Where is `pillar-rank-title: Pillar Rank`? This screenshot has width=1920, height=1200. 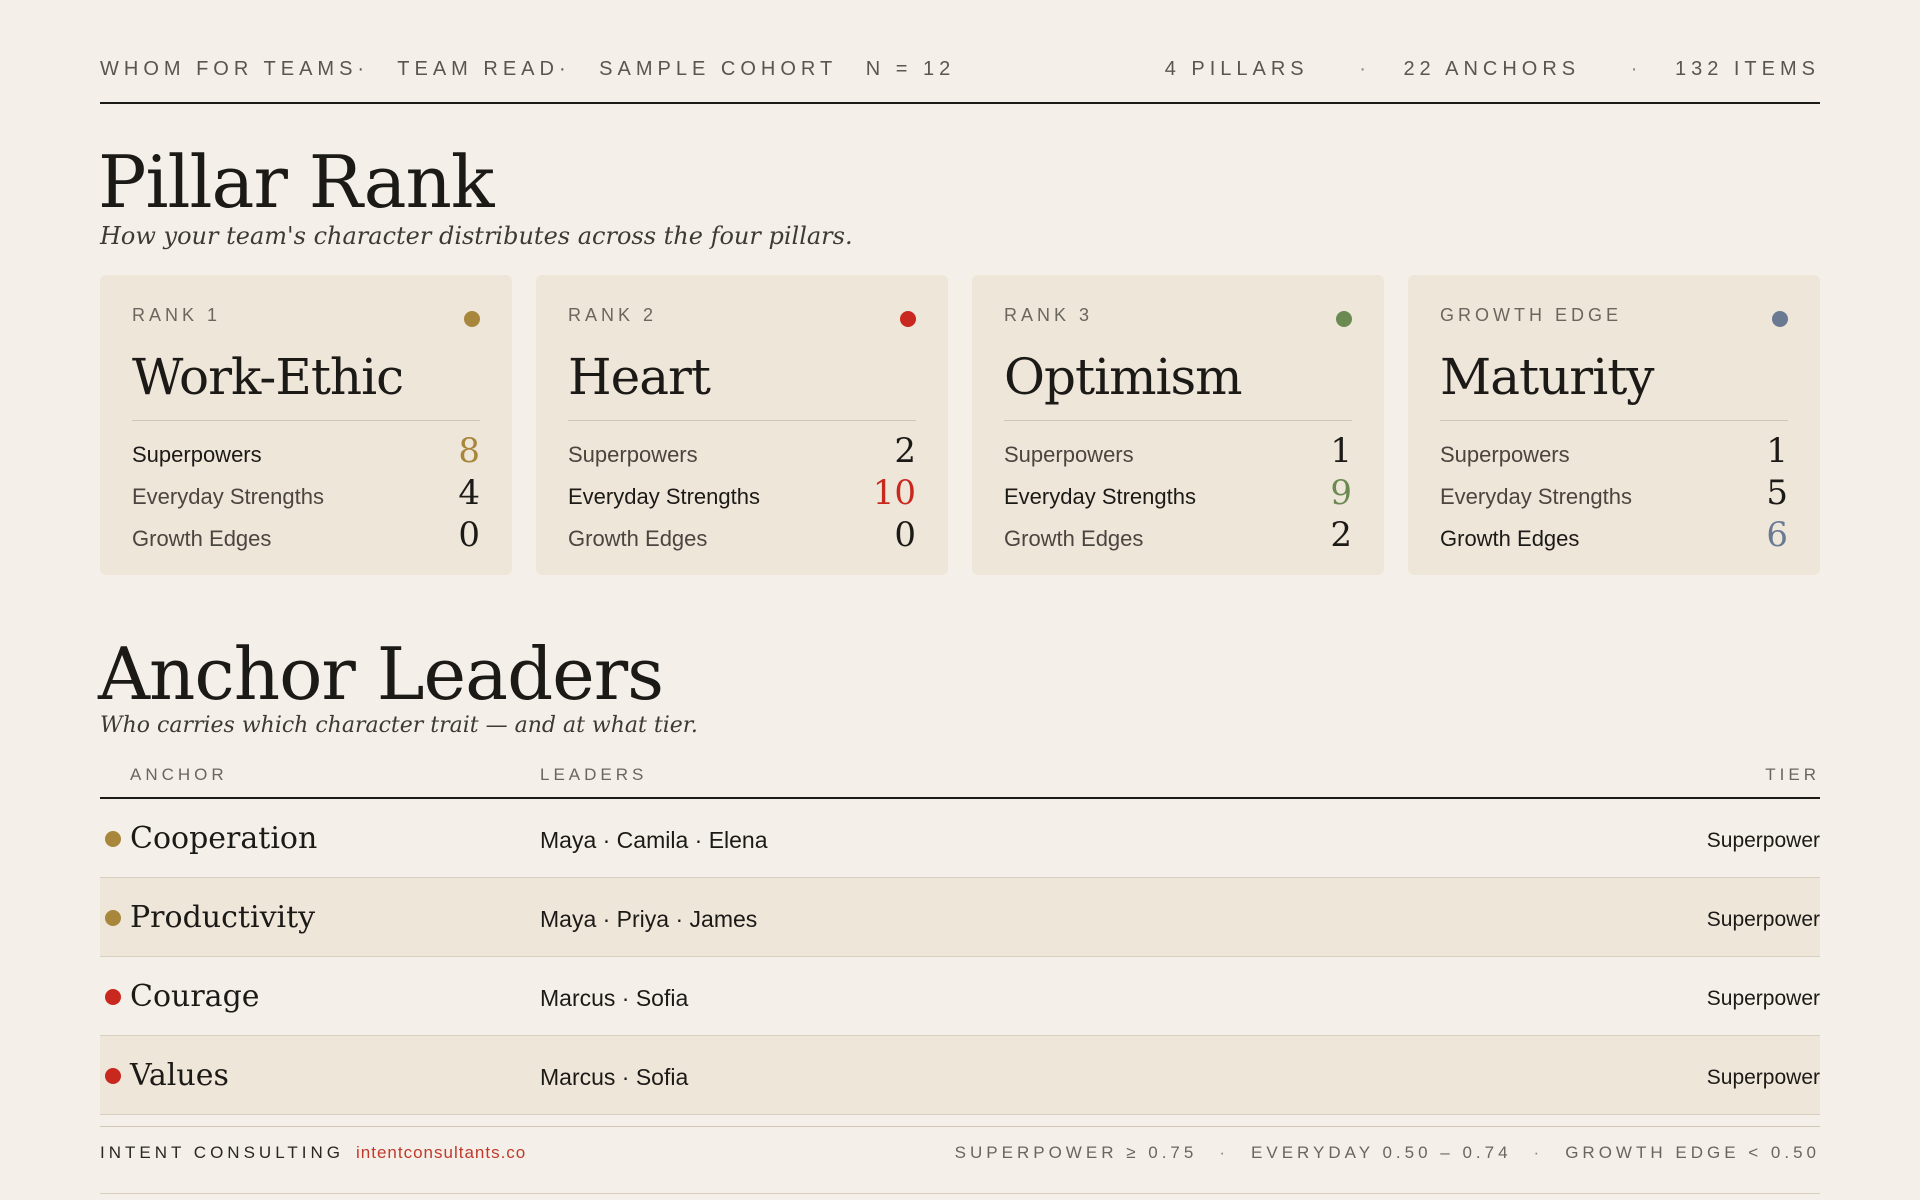
pillar-rank-title: Pillar Rank is located at coordinates (296, 182).